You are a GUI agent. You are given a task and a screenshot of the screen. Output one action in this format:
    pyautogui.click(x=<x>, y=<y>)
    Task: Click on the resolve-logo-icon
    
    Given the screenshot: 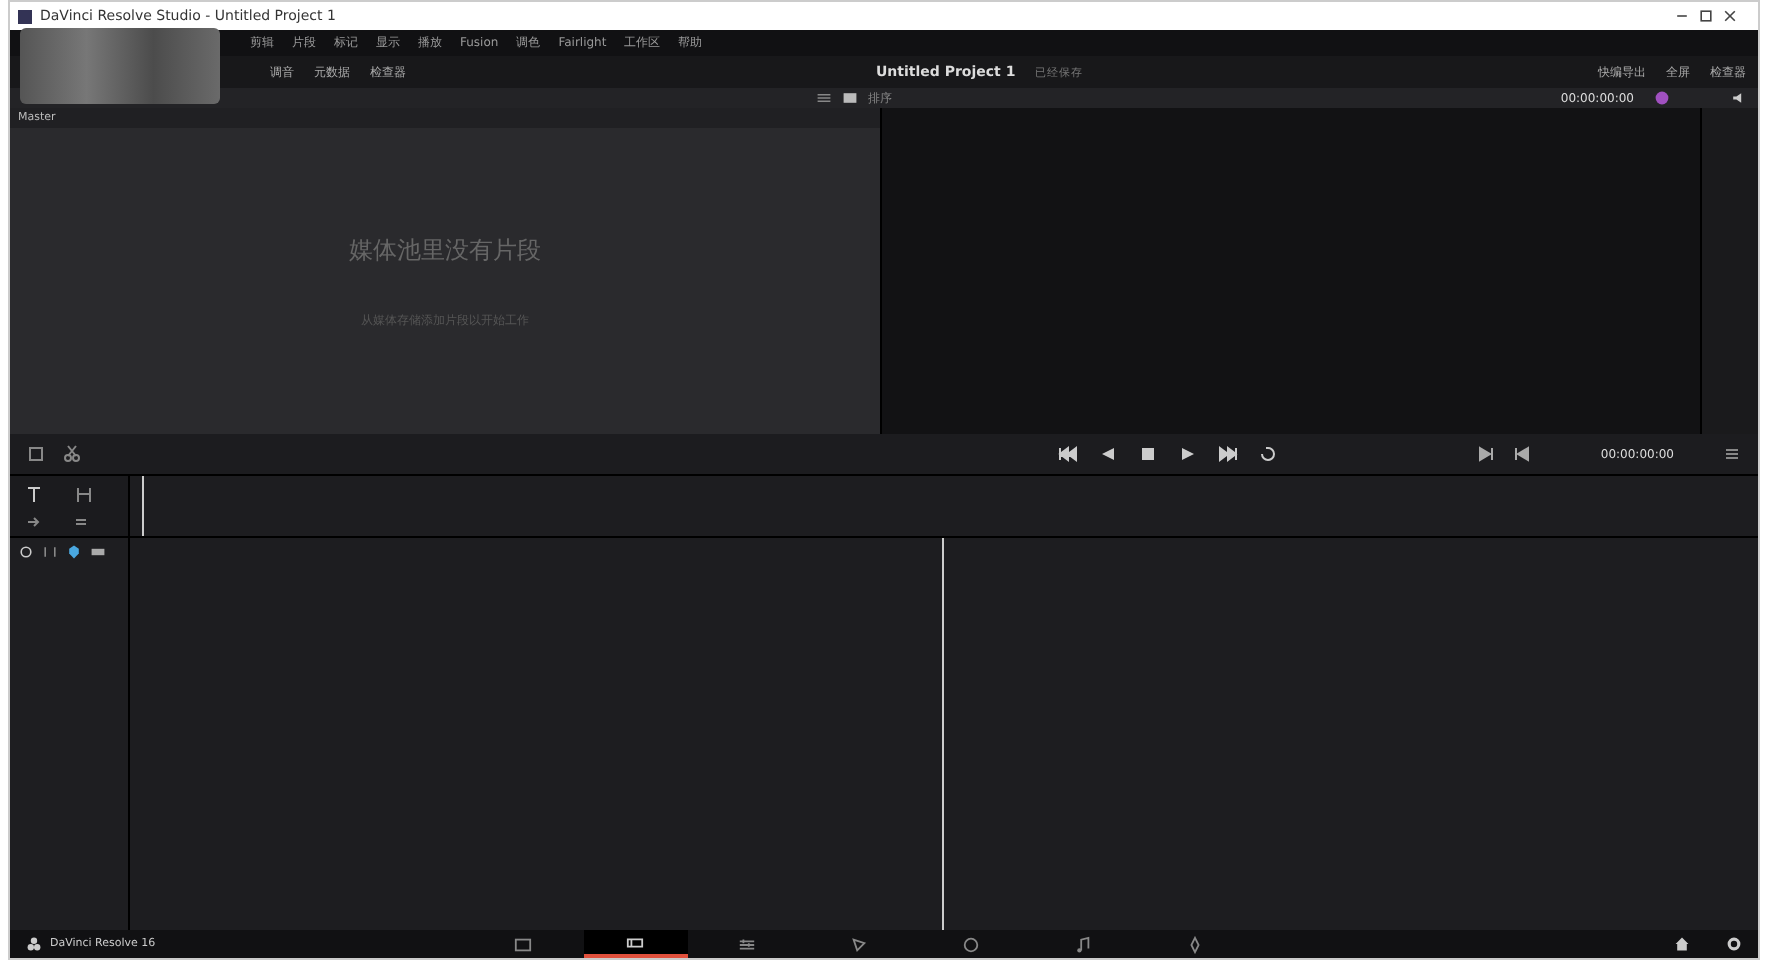 What is the action you would take?
    pyautogui.click(x=34, y=944)
    